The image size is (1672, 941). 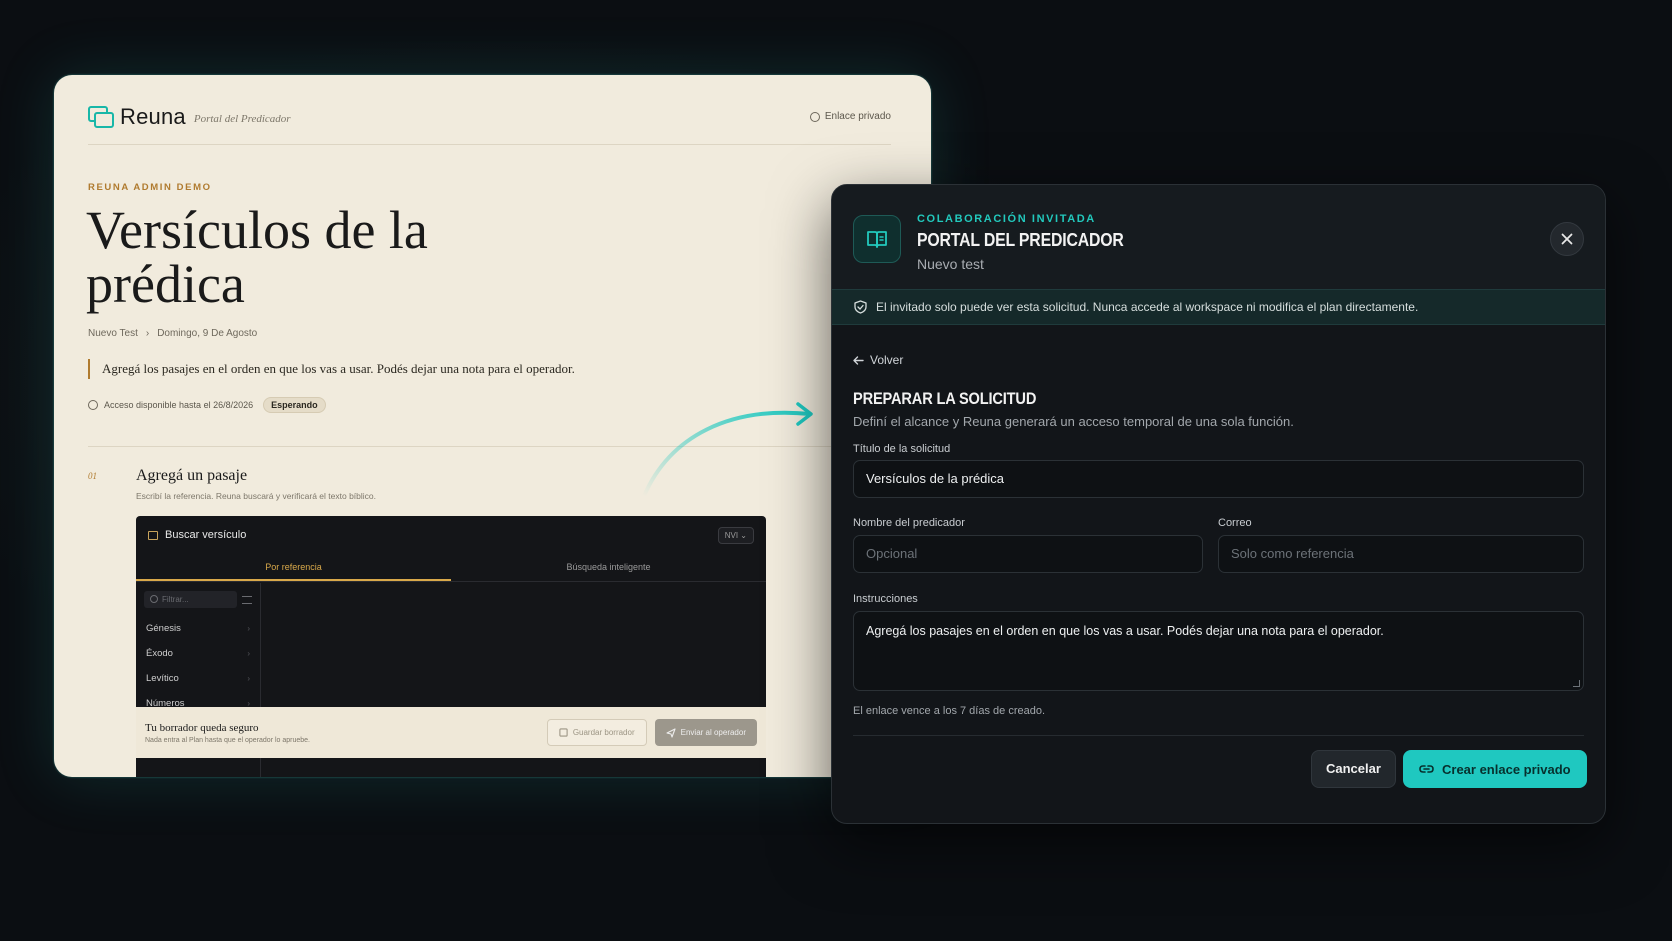 I want to click on instructions-label: Instrucciones, so click(x=885, y=599).